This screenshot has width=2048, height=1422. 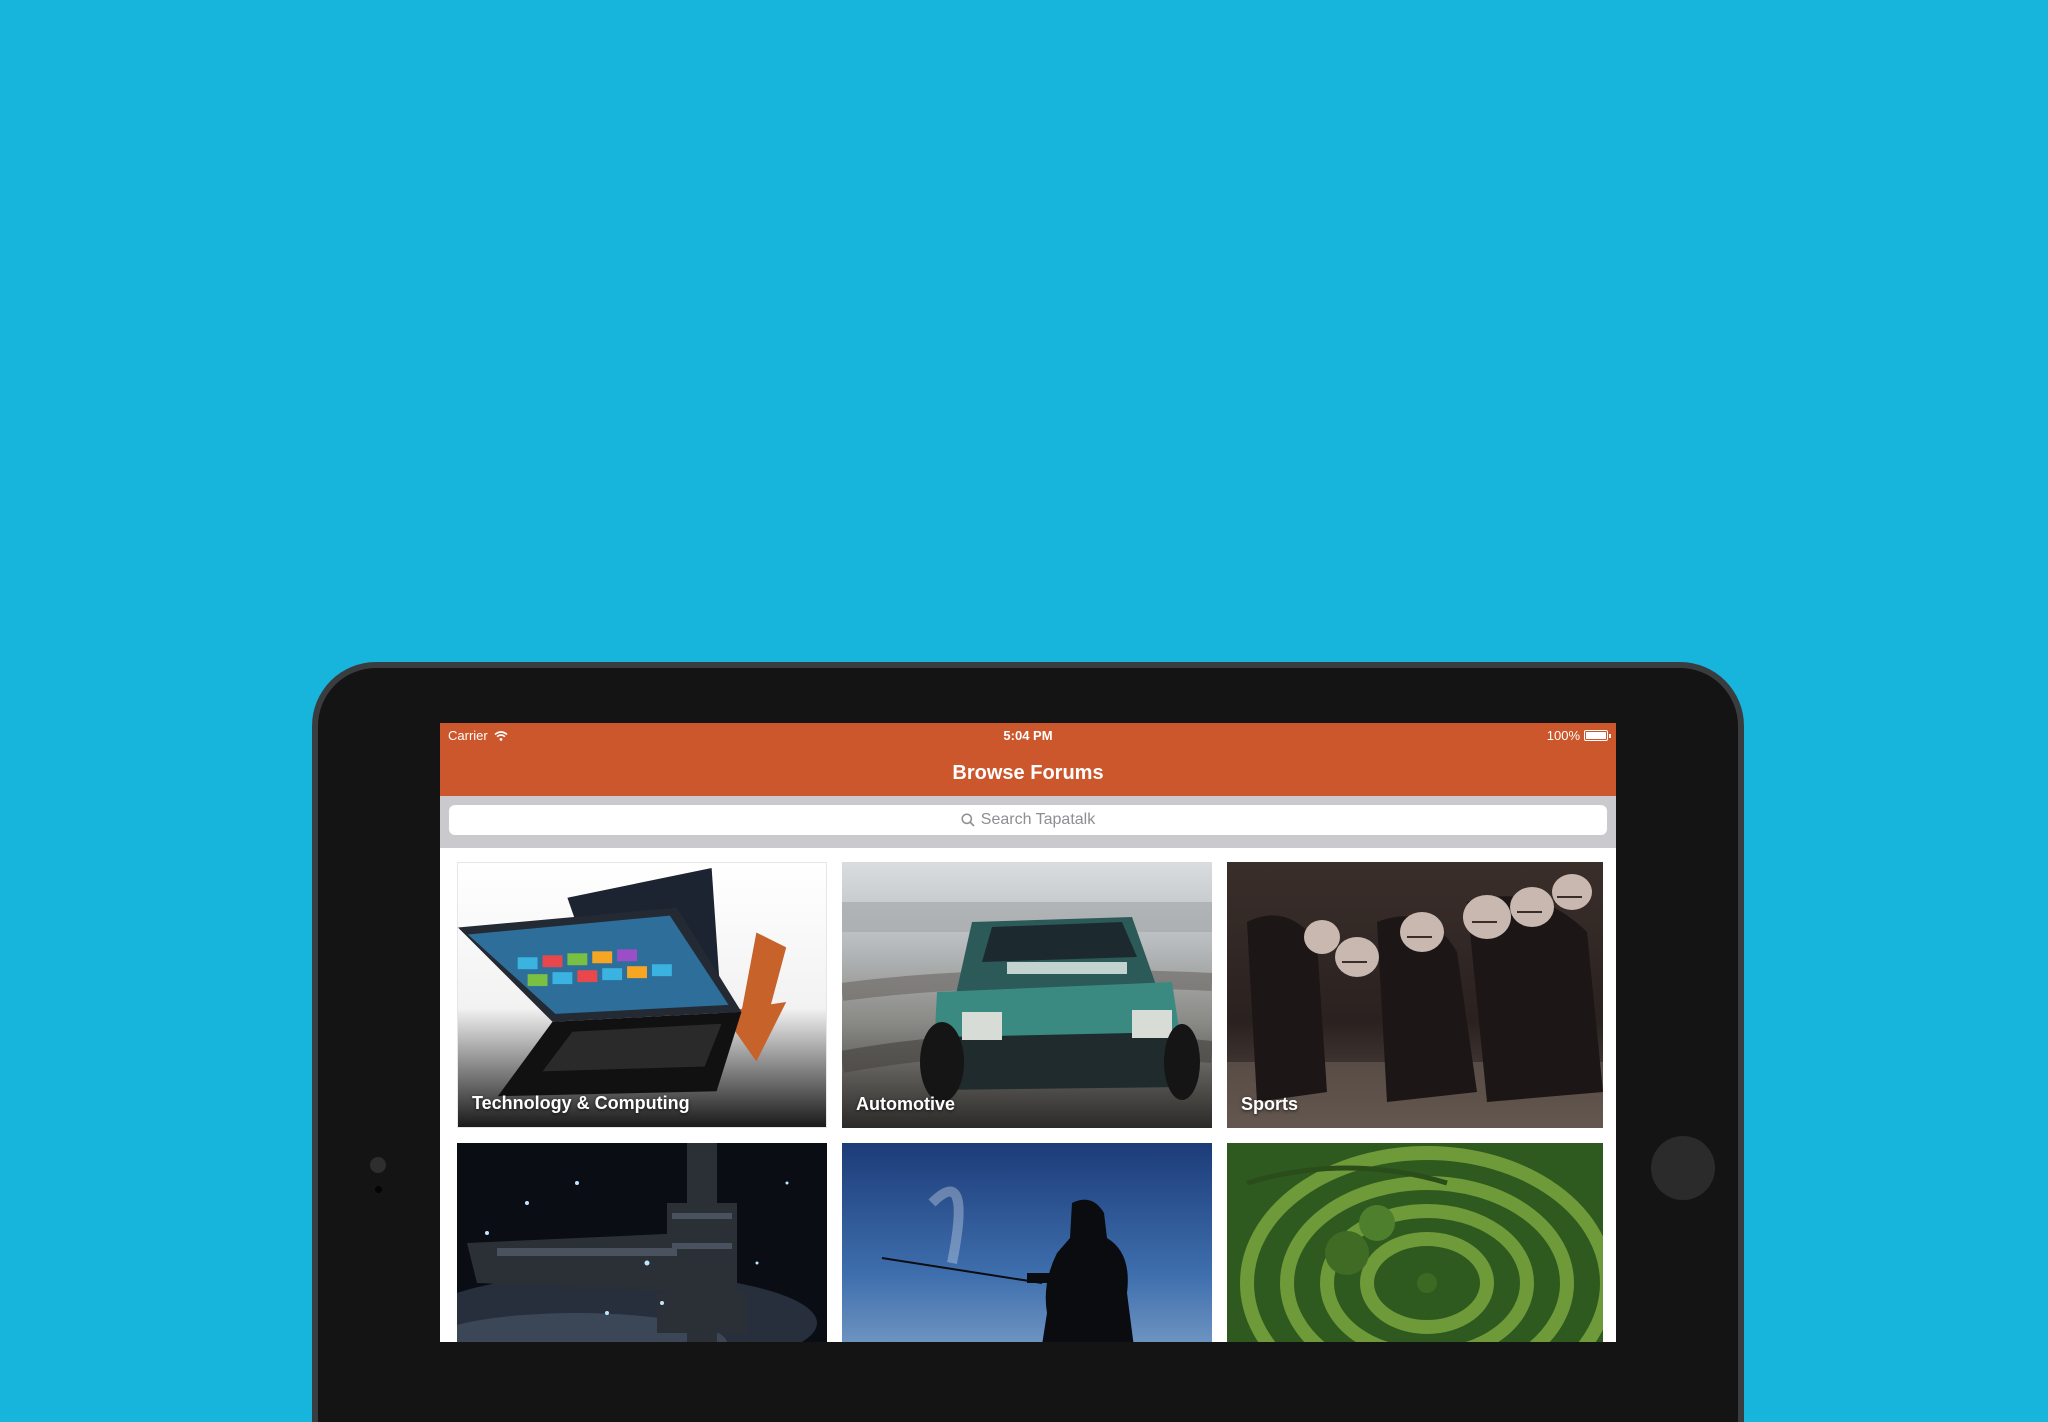 What do you see at coordinates (378, 1165) in the screenshot?
I see `camera-icon` at bounding box center [378, 1165].